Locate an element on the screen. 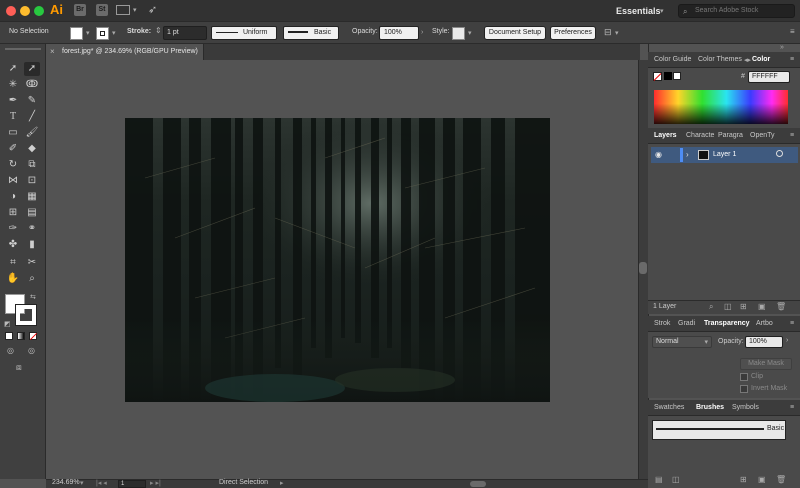 Image resolution: width=800 pixels, height=488 pixels. minimize-window-button is located at coordinates (25, 11).